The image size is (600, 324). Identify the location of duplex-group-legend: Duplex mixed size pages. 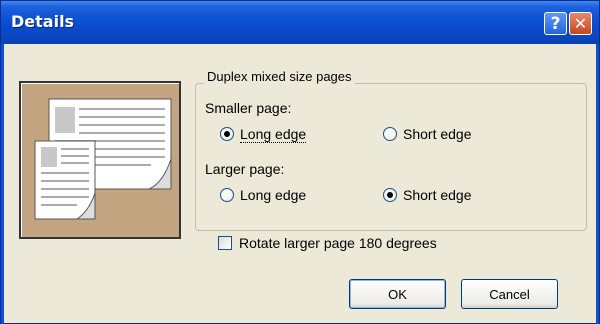
(279, 76).